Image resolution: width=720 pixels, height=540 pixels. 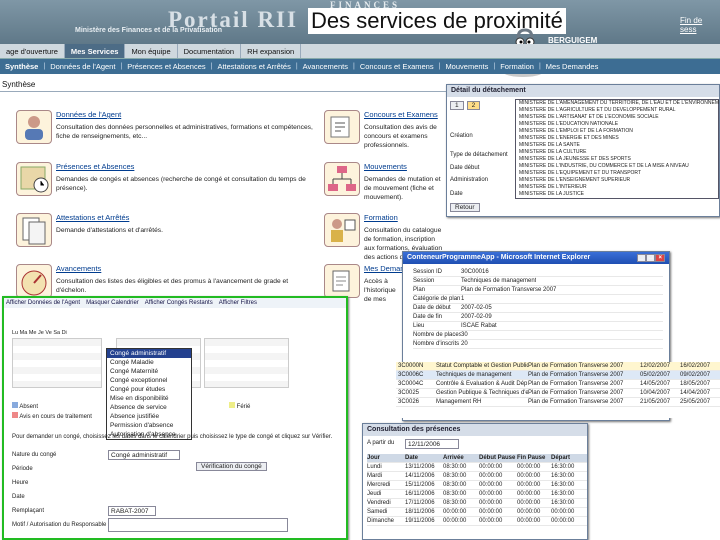 What do you see at coordinates (641, 258) in the screenshot?
I see `minimize-icon: _` at bounding box center [641, 258].